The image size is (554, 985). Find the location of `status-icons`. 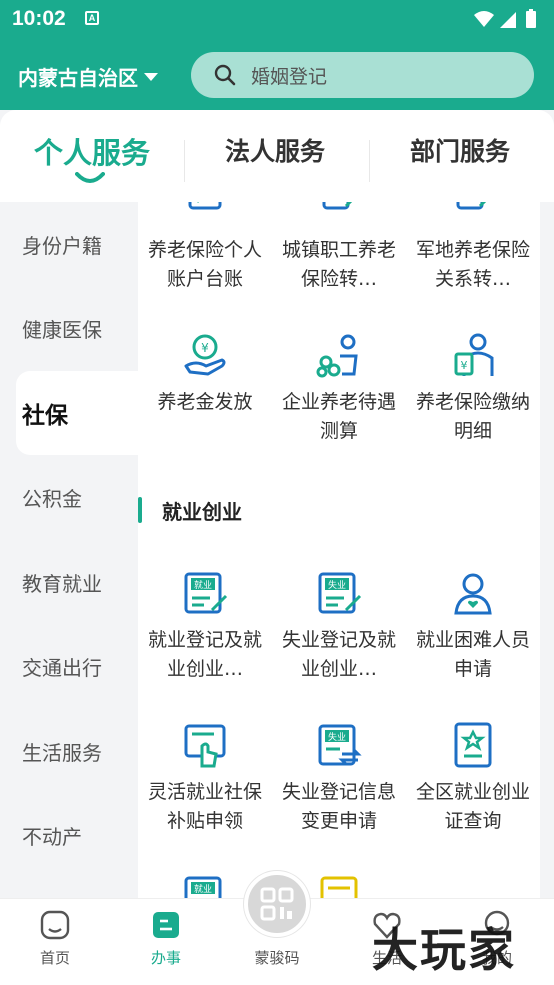

status-icons is located at coordinates (505, 18).